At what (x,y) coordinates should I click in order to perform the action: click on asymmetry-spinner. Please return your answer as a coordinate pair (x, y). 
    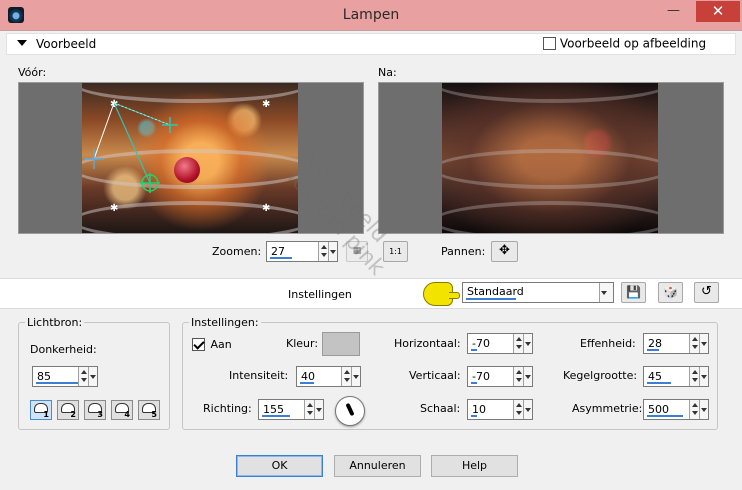
    Looking at the image, I should click on (694, 409).